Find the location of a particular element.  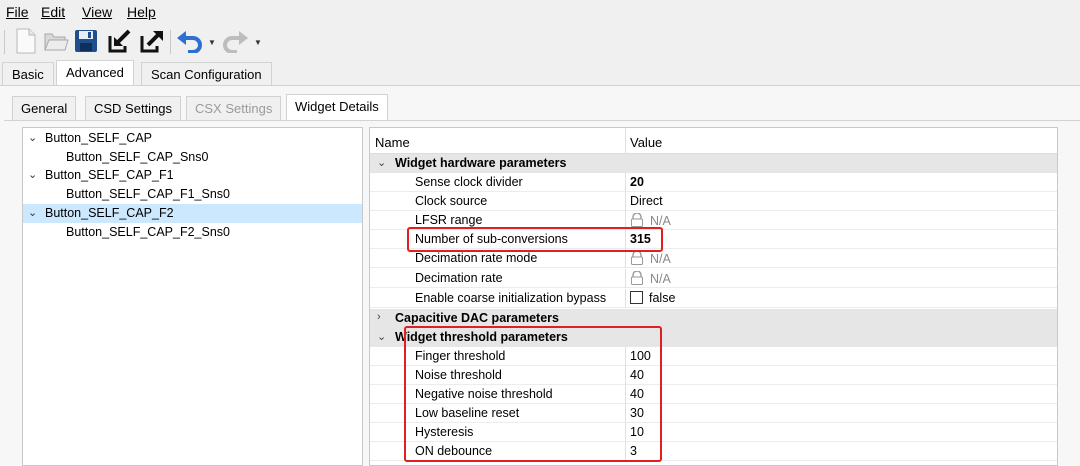

category-label: Widget hardware parameters is located at coordinates (481, 163).